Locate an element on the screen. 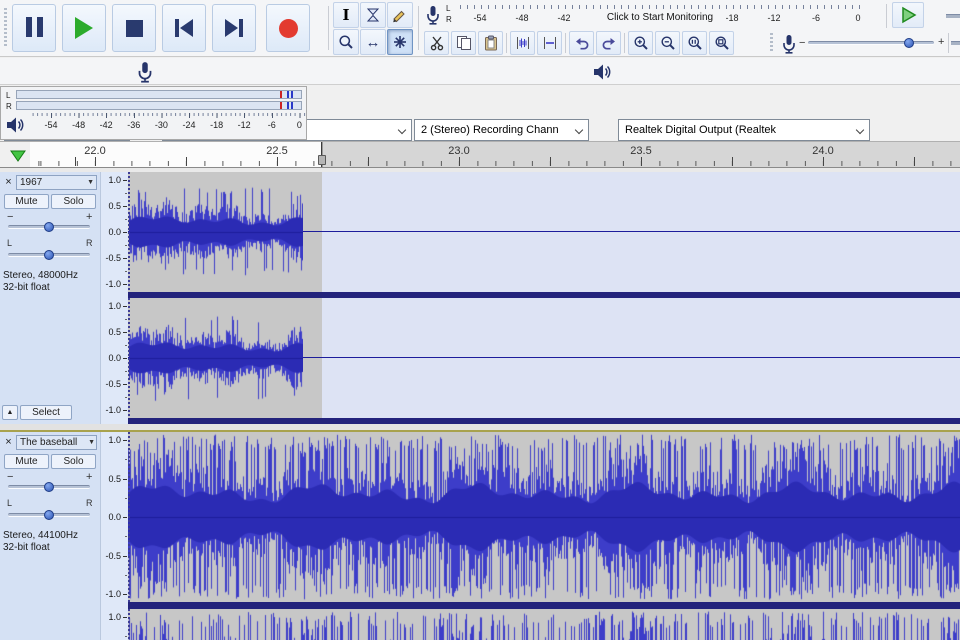 The width and height of the screenshot is (960, 640). timeline-ruler-after-playhead is located at coordinates (641, 154).